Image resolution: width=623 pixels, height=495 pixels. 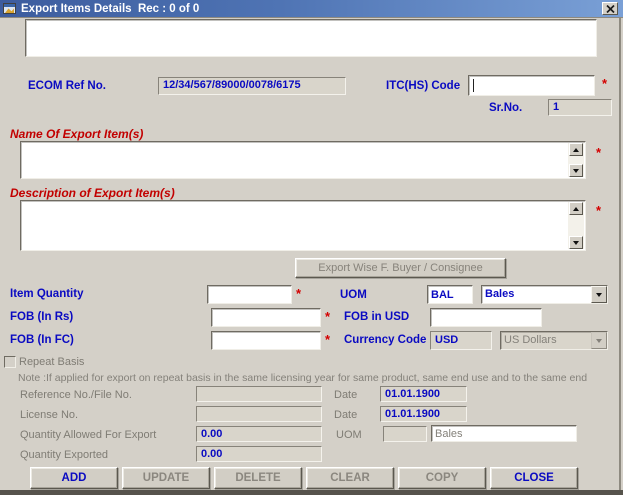 What do you see at coordinates (10, 362) in the screenshot?
I see `repeat-basis-checkbox` at bounding box center [10, 362].